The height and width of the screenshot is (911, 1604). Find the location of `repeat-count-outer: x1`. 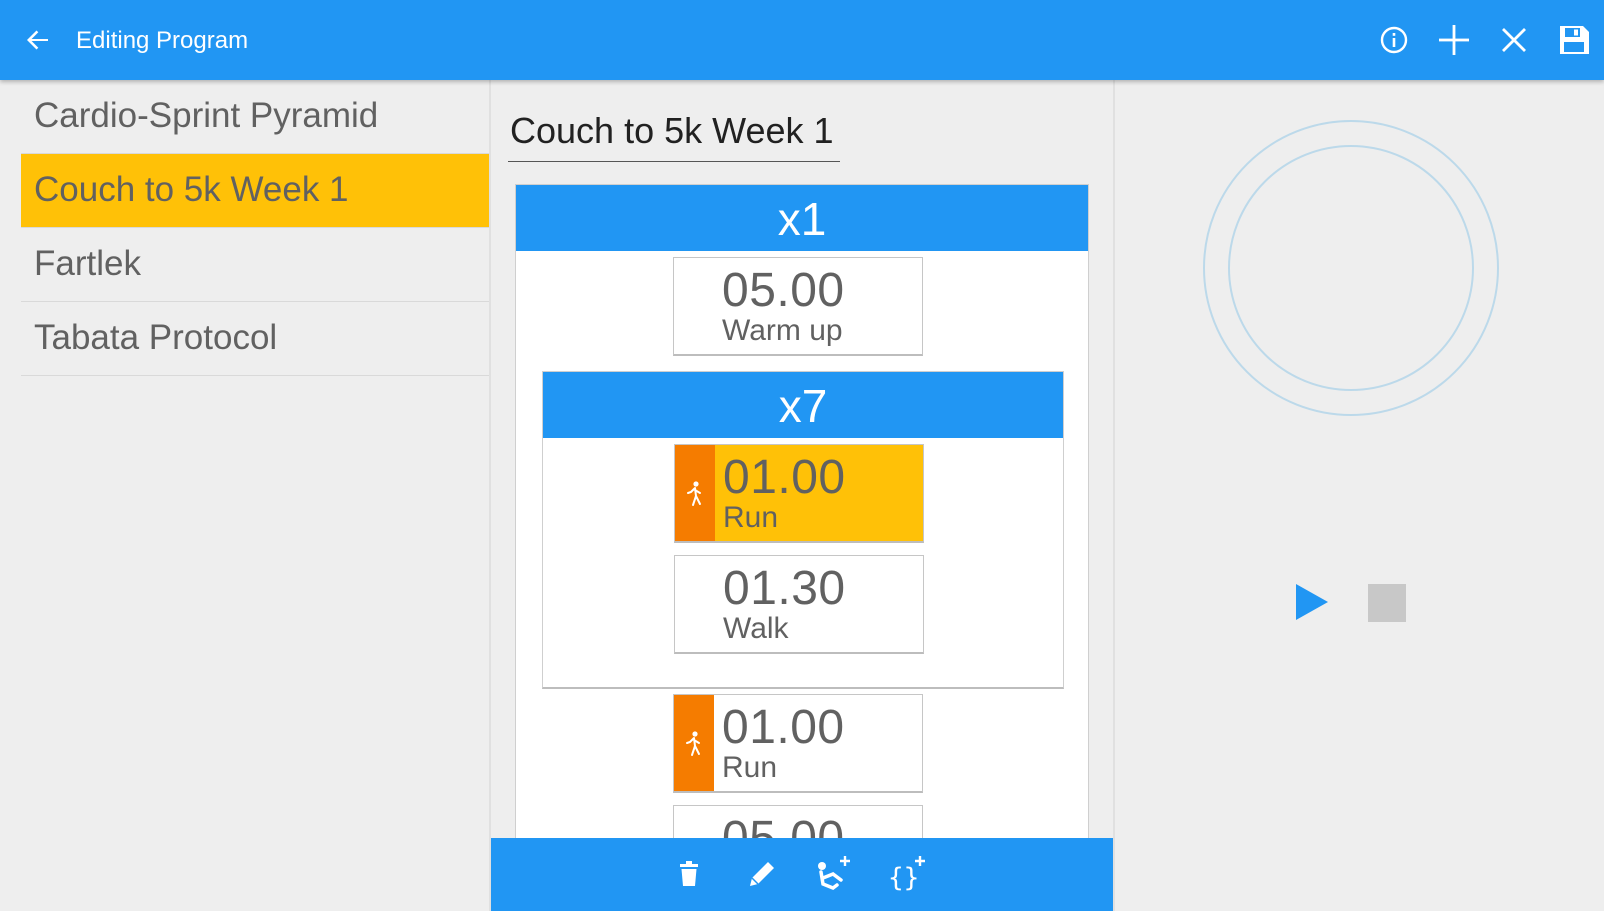

repeat-count-outer: x1 is located at coordinates (802, 218).